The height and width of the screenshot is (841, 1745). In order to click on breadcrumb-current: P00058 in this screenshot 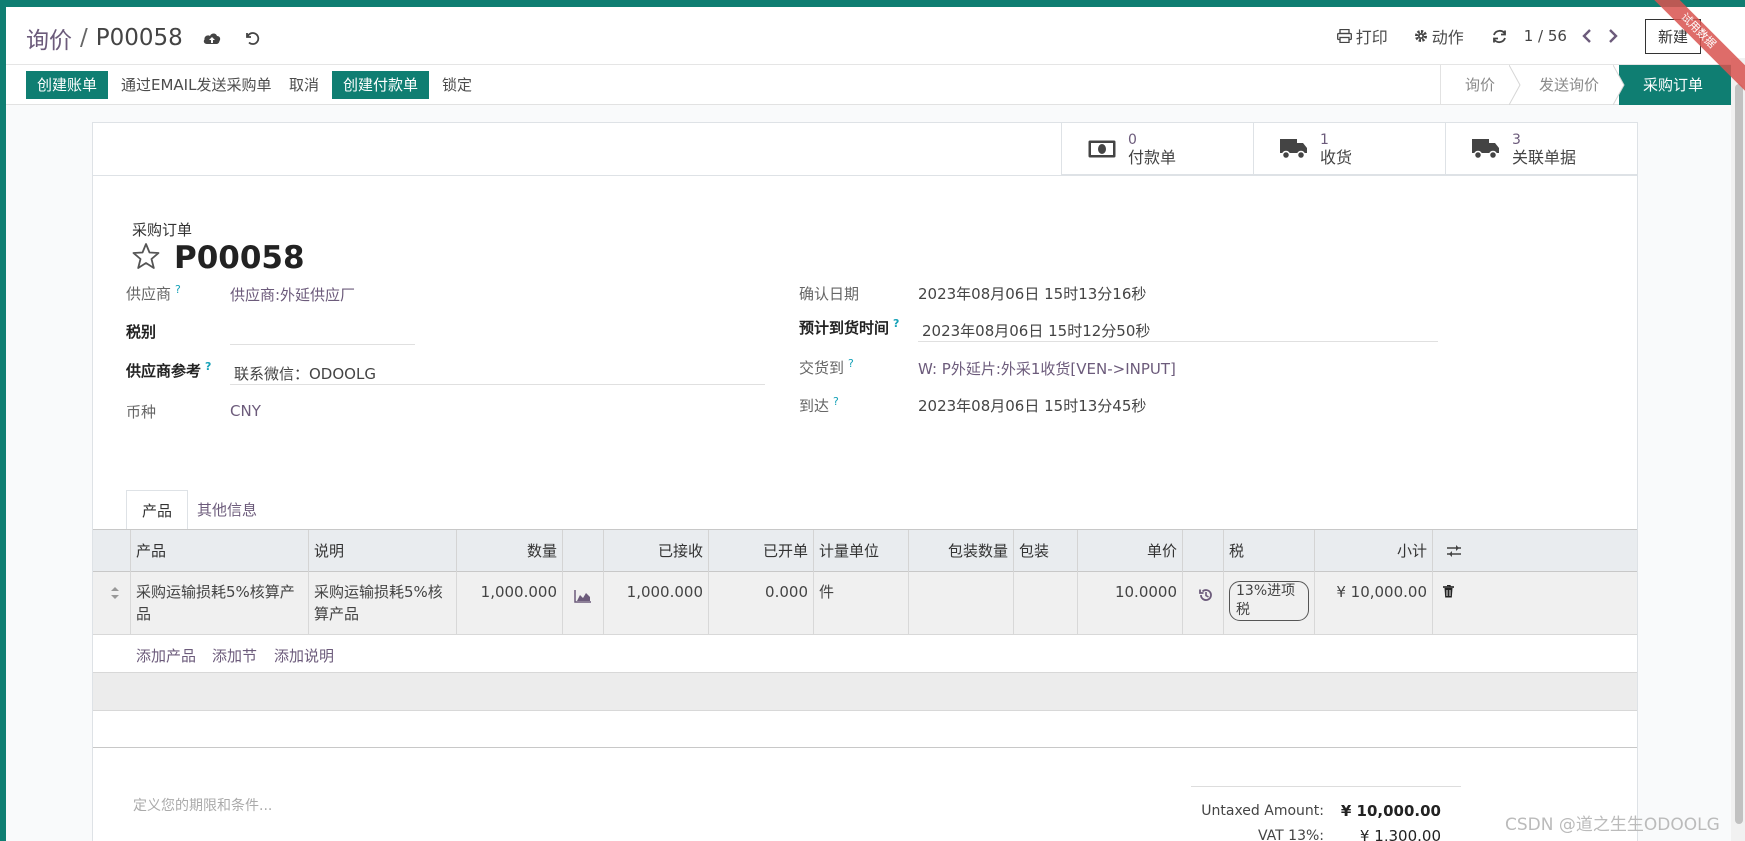, I will do `click(139, 38)`.